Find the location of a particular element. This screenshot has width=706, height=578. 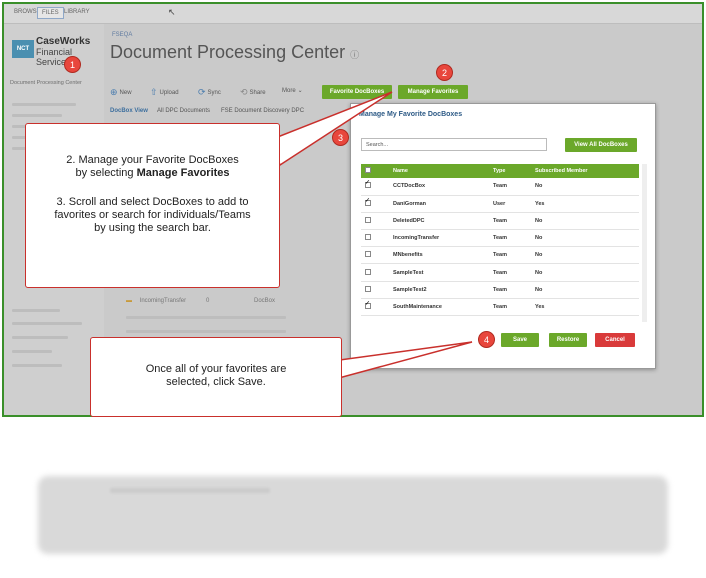

callout-pointer-top is located at coordinates (331, 129).